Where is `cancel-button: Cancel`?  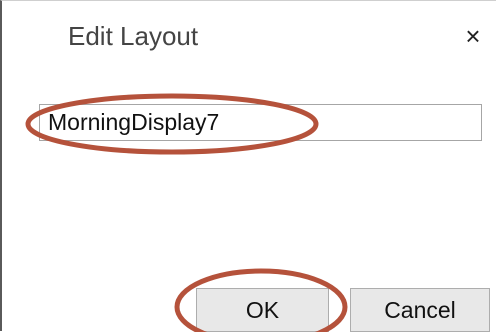 cancel-button: Cancel is located at coordinates (420, 310).